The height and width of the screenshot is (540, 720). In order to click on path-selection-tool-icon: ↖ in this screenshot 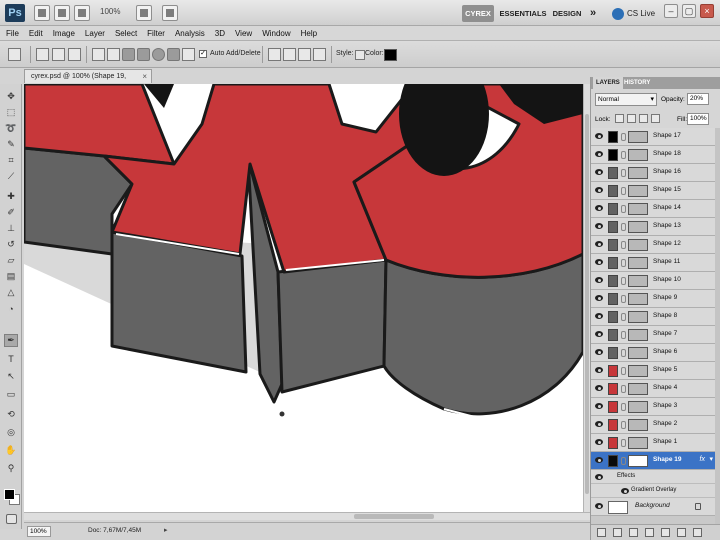, I will do `click(11, 376)`.